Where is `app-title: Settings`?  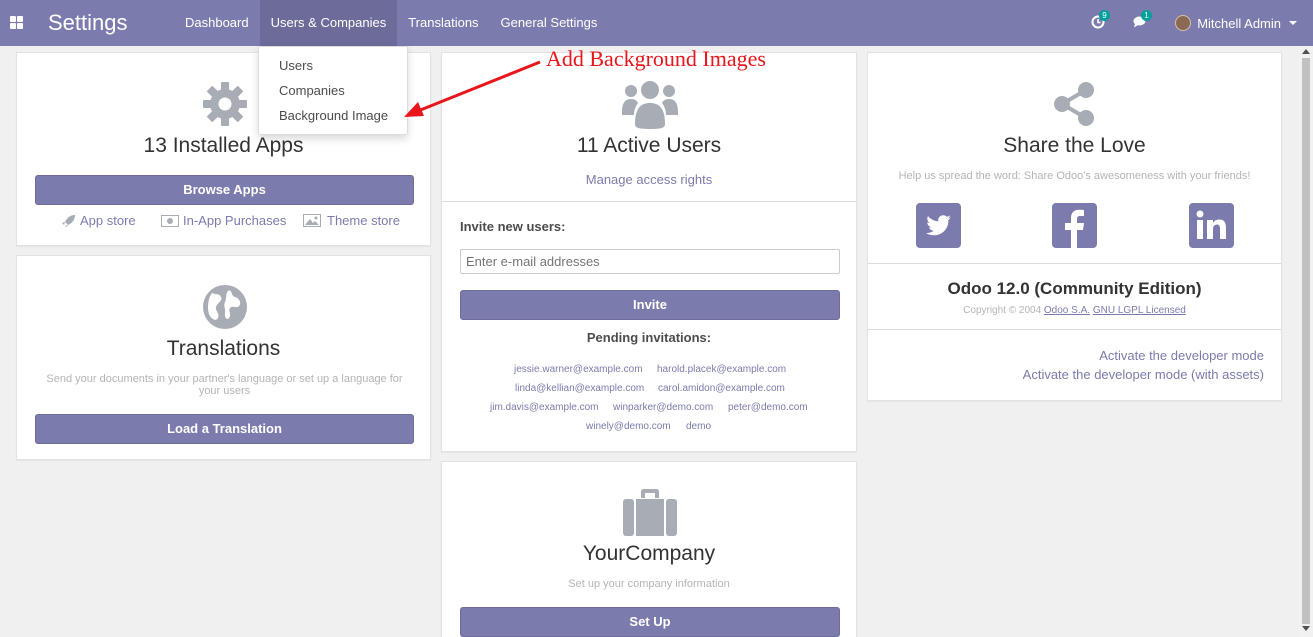
app-title: Settings is located at coordinates (88, 22).